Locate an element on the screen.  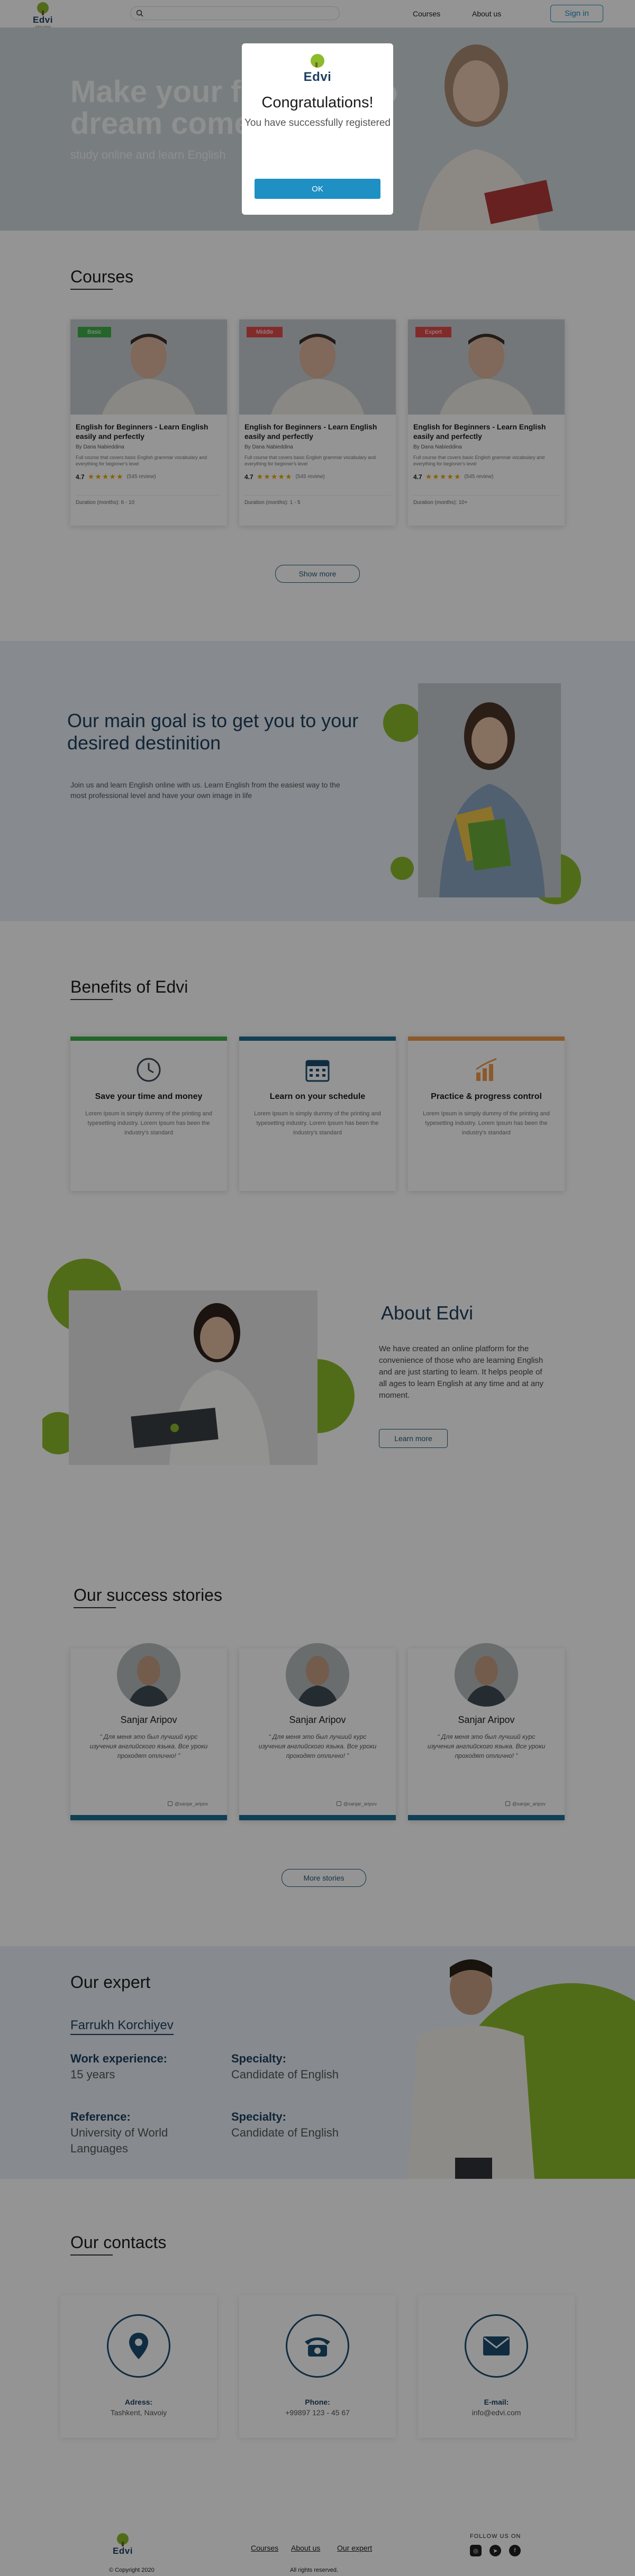
ok-button: OK is located at coordinates (317, 189).